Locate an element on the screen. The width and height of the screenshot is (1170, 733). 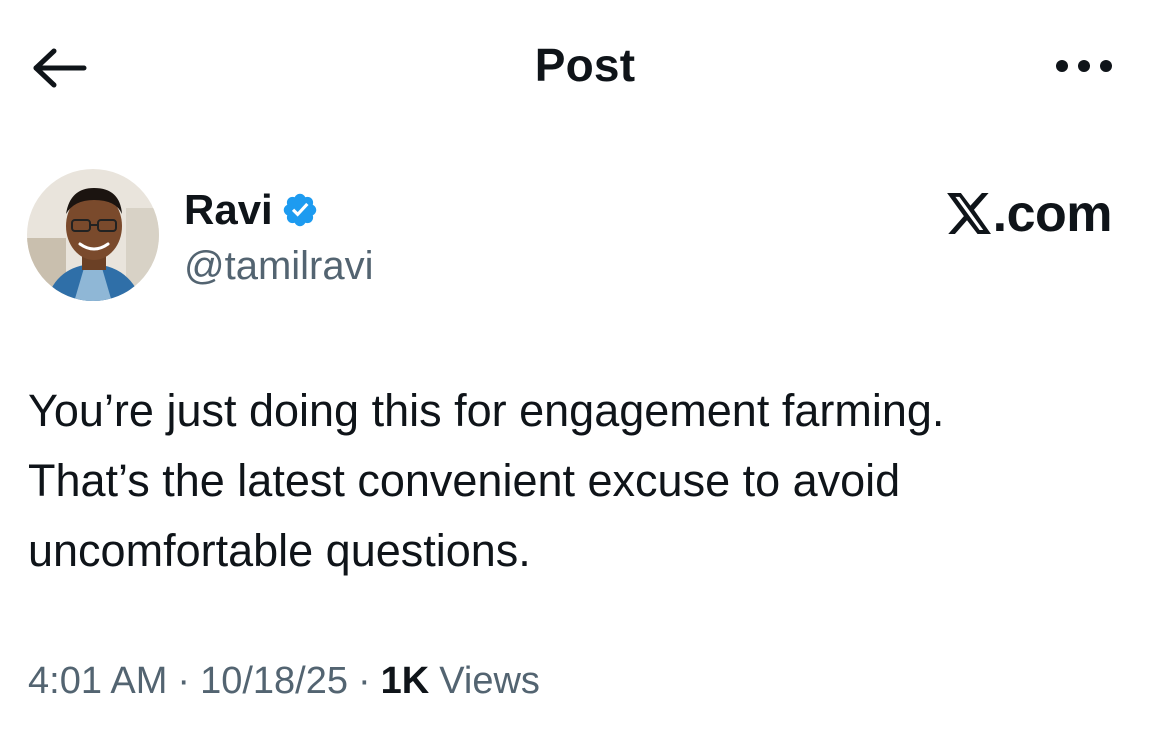
views-count: 1K is located at coordinates (405, 681).